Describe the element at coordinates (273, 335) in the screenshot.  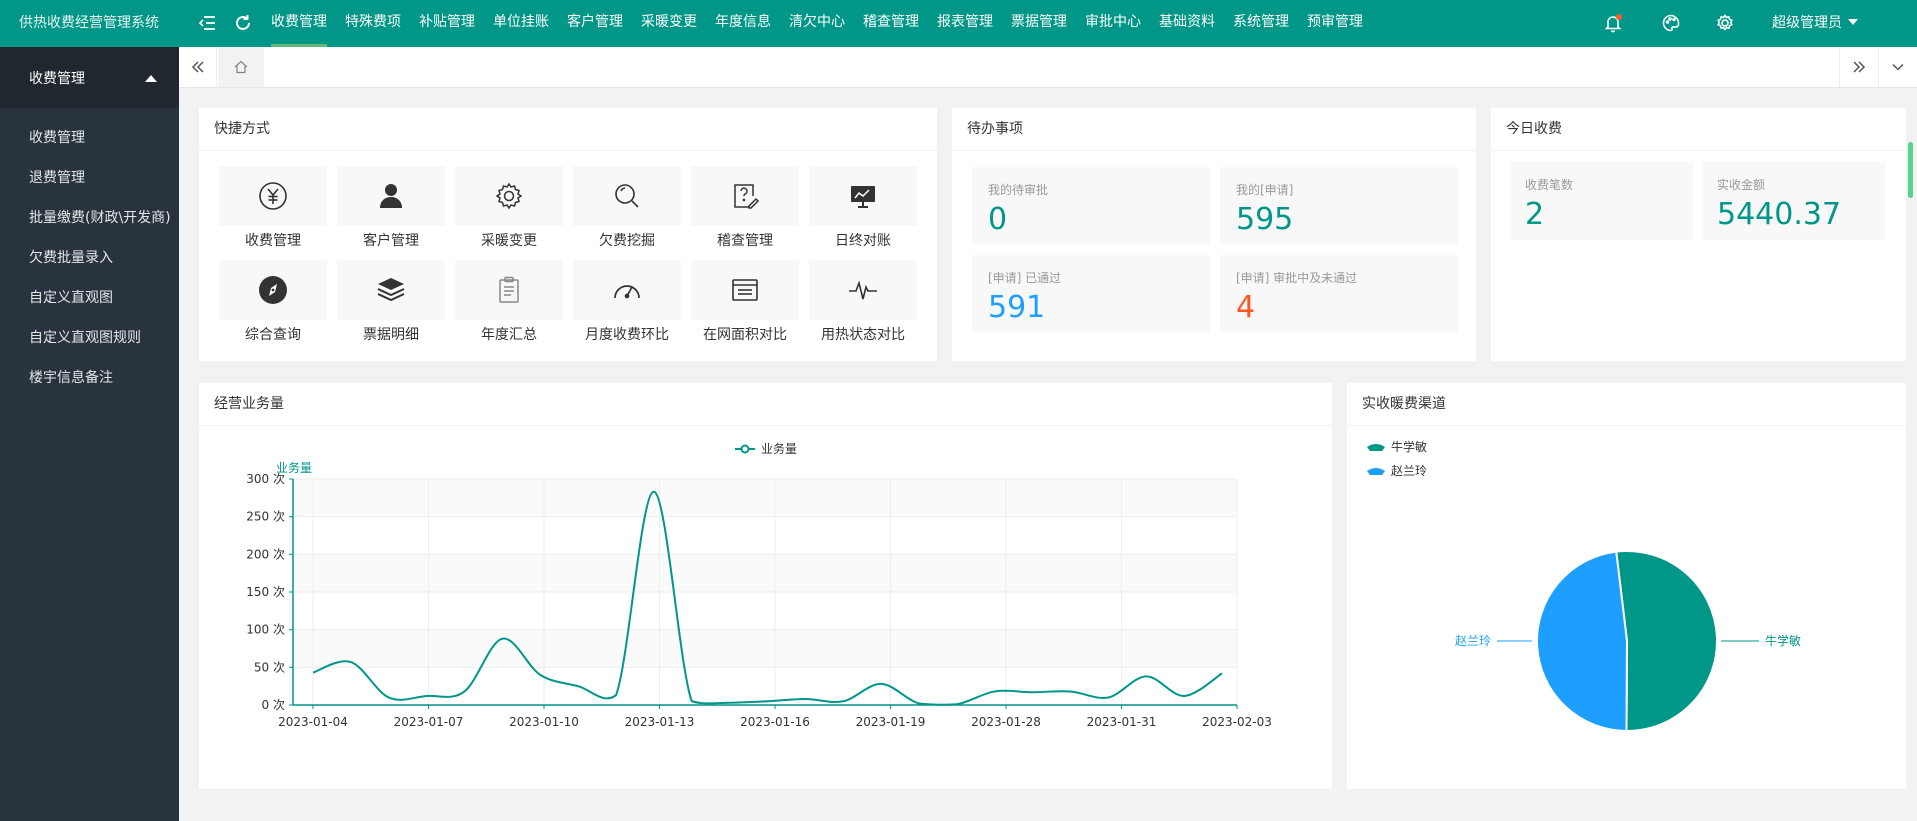
I see `quick-item-label: 综合查询` at that location.